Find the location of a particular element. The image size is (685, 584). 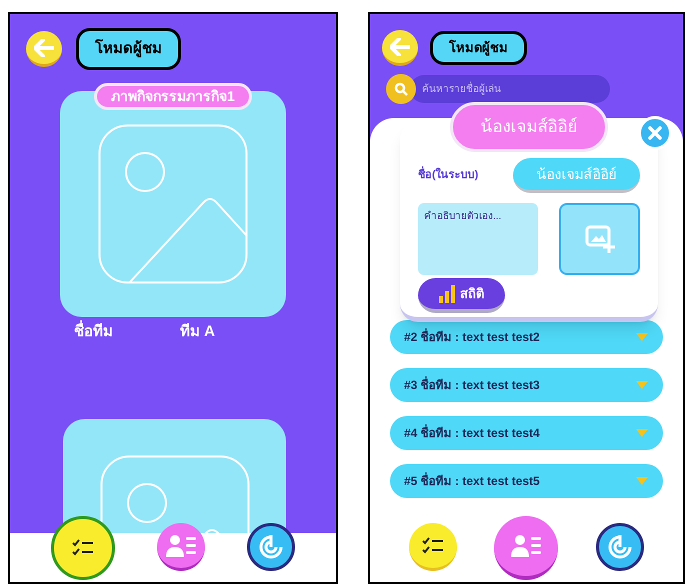

activity-label: ภาพกิจกรรมภารกิจ1 is located at coordinates (173, 96).